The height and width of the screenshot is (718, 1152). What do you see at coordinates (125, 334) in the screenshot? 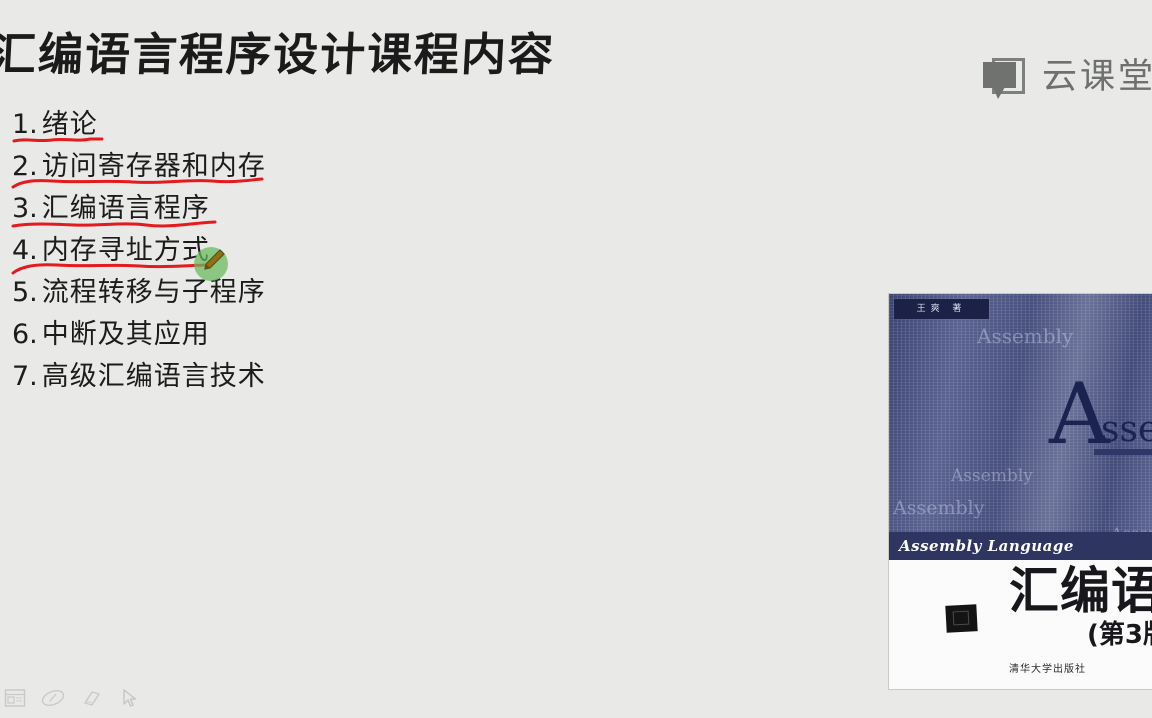
I see `list-item-label: 中断及其应用` at bounding box center [125, 334].